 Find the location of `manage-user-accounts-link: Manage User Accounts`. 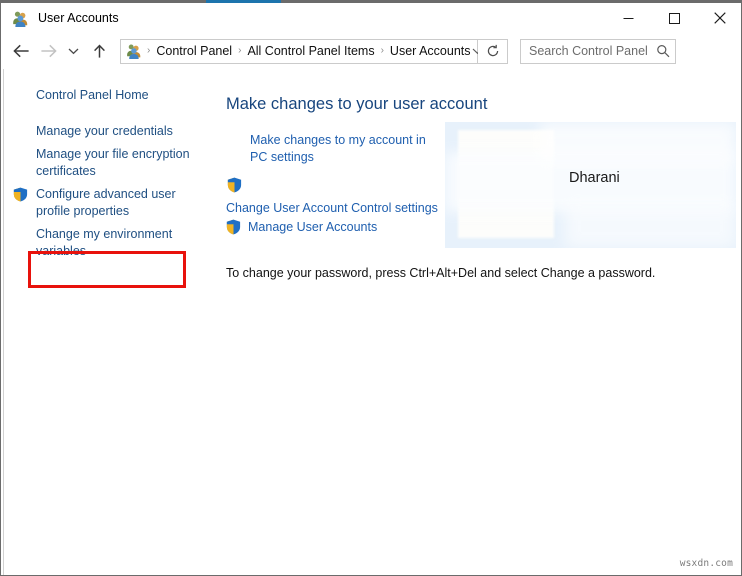

manage-user-accounts-link: Manage User Accounts is located at coordinates (312, 227).